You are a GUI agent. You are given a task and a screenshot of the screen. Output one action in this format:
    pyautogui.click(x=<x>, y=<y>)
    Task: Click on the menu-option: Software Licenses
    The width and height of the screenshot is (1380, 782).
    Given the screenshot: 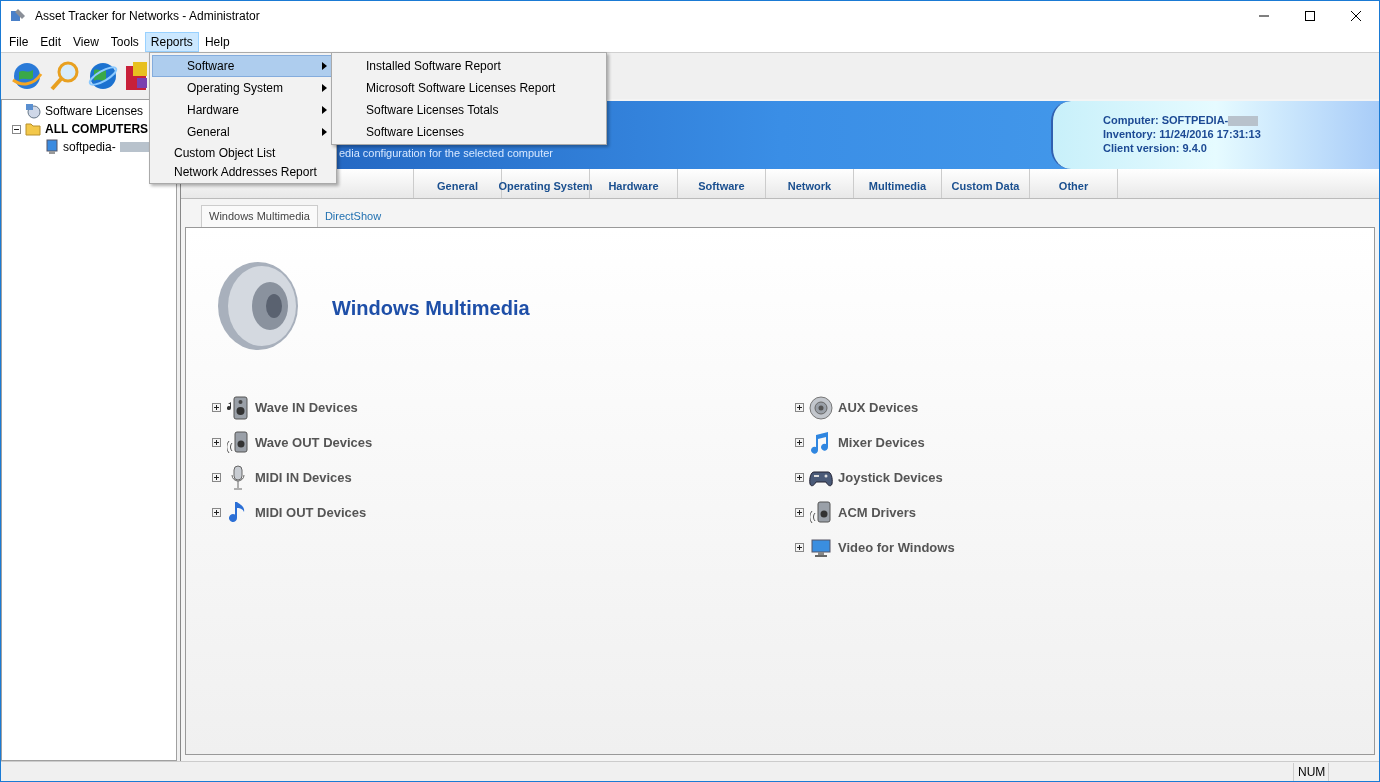 What is the action you would take?
    pyautogui.click(x=469, y=132)
    